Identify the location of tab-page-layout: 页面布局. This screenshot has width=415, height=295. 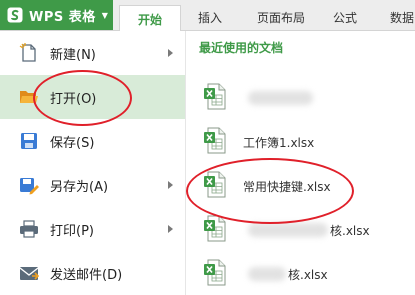
(281, 17).